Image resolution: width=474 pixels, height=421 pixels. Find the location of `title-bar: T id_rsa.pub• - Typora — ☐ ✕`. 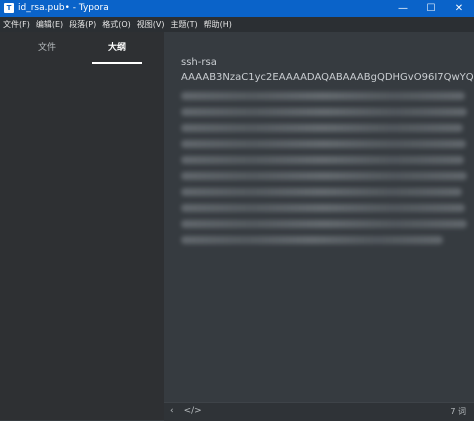

title-bar: T id_rsa.pub• - Typora — ☐ ✕ is located at coordinates (237, 8).